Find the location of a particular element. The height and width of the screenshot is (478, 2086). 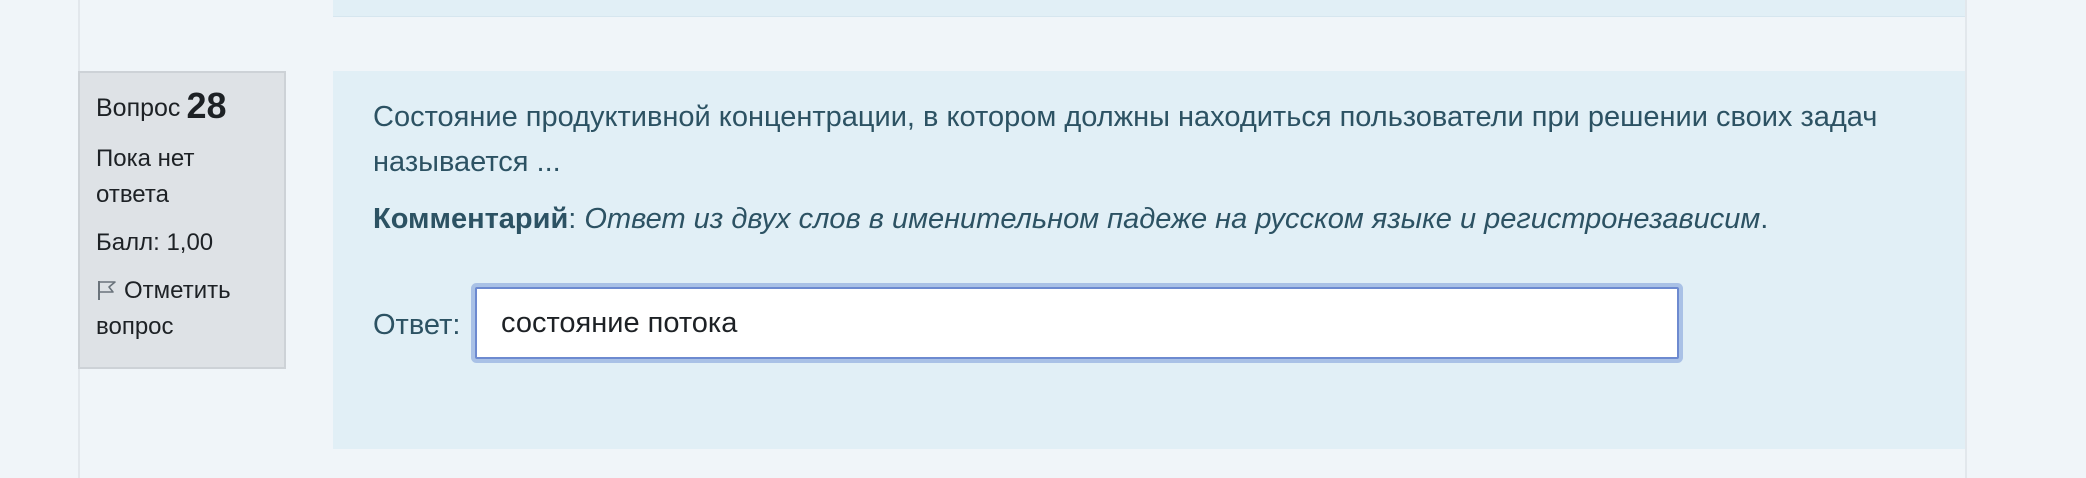

question-number-value: 28 is located at coordinates (206, 105).